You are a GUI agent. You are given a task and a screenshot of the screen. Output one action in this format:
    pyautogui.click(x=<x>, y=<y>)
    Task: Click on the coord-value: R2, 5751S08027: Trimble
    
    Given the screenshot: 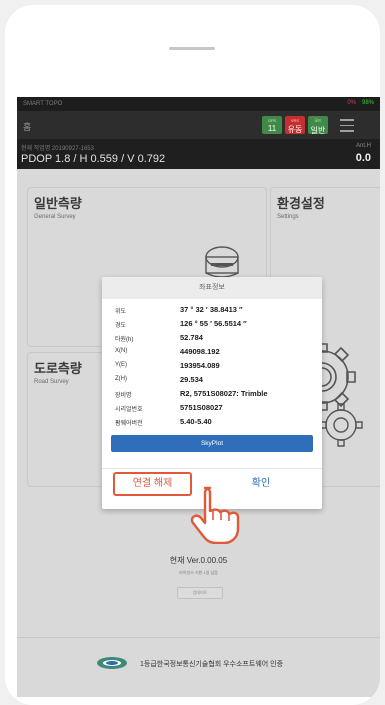 What is the action you would take?
    pyautogui.click(x=224, y=393)
    